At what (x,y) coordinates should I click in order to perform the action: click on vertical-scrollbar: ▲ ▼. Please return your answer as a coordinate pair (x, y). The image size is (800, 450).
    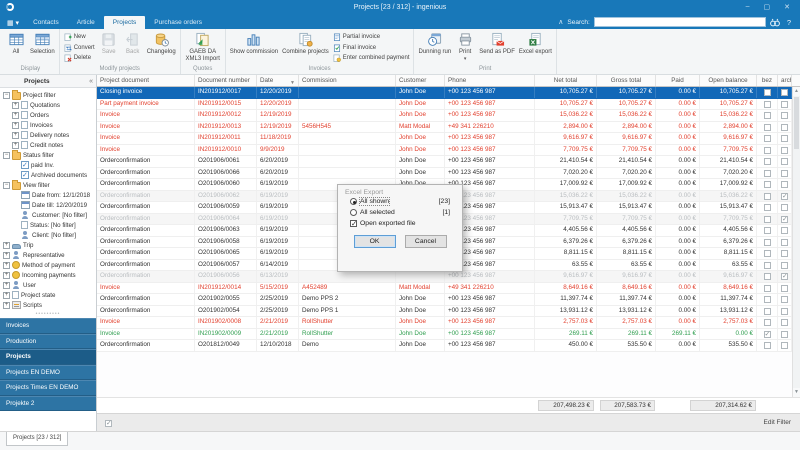
    Looking at the image, I should click on (796, 242).